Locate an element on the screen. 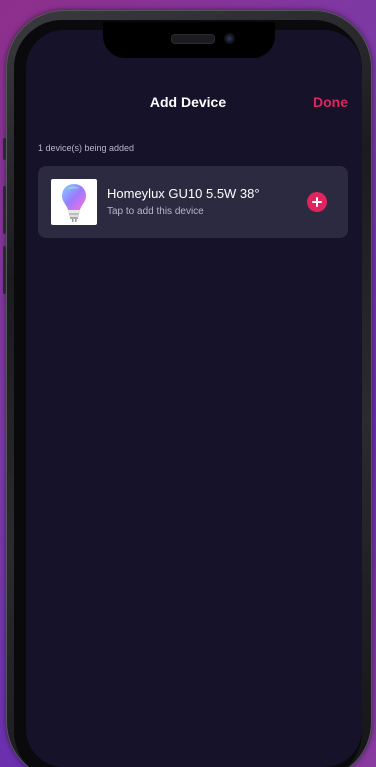  volume-down-button is located at coordinates (4, 270).